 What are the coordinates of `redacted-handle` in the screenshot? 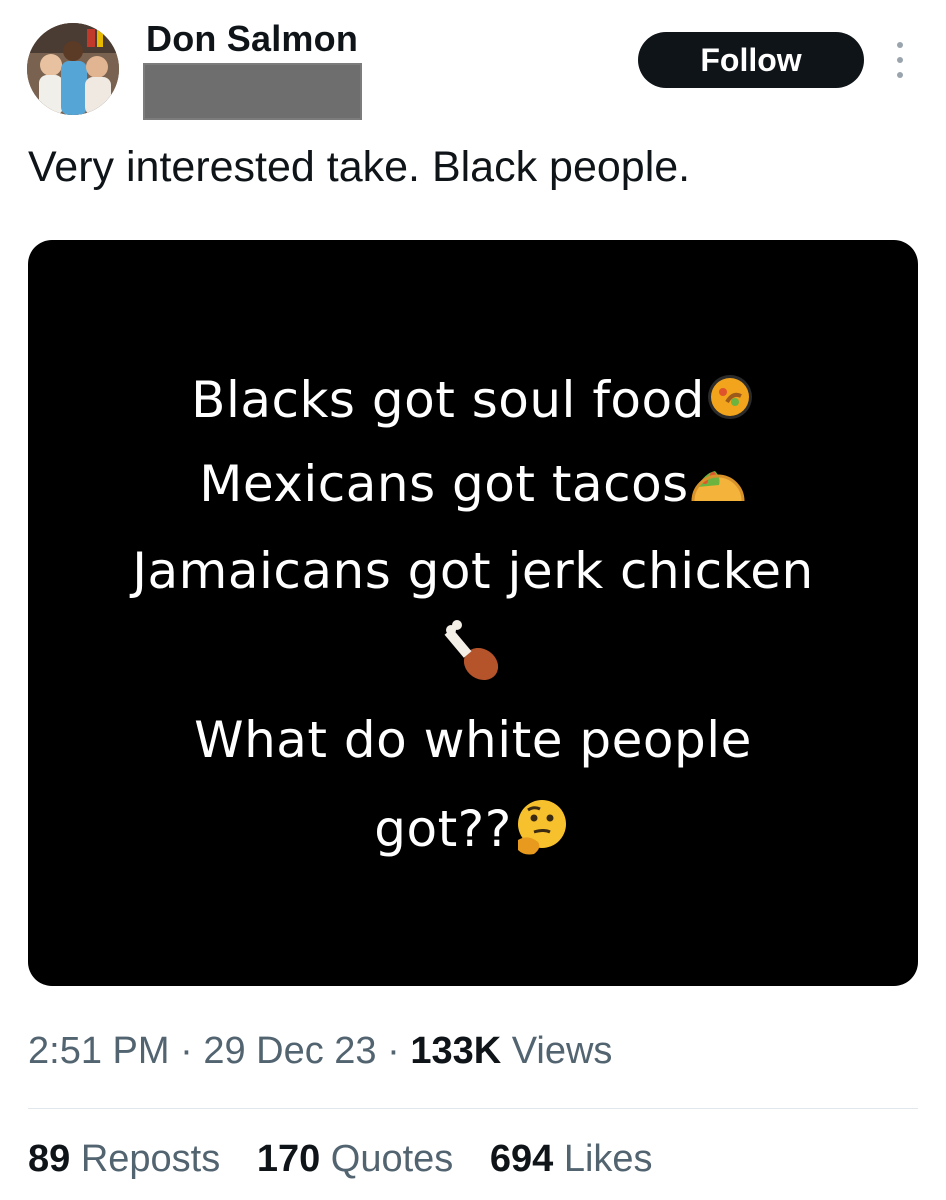 It's located at (252, 91).